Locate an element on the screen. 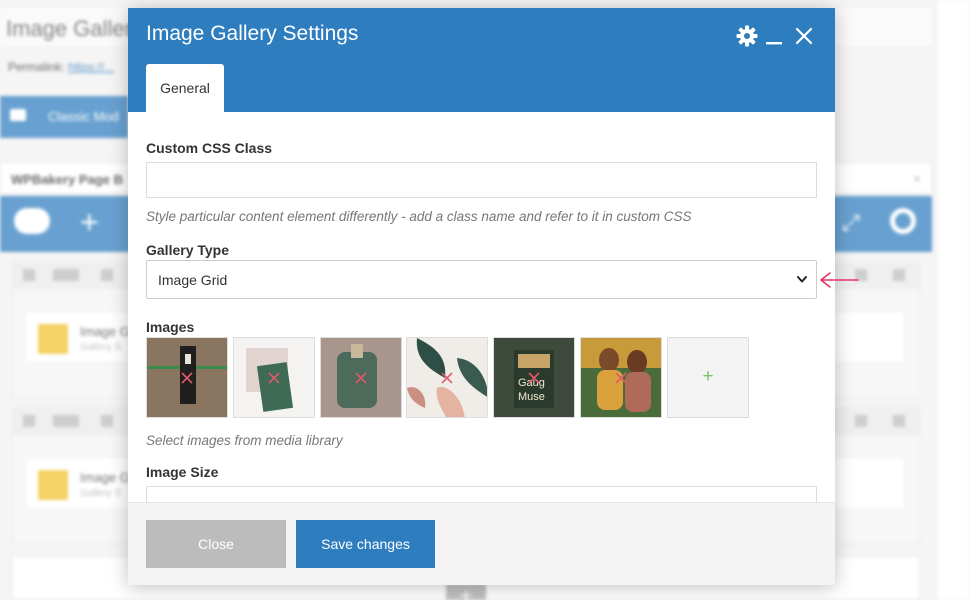  close-button: Close is located at coordinates (216, 544).